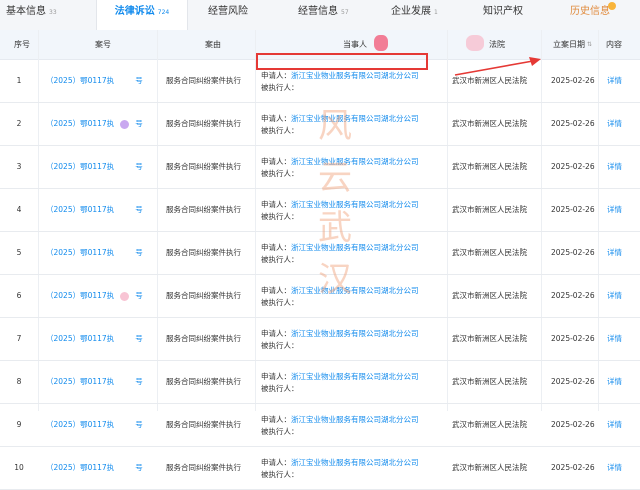  I want to click on watermark-char: 武, so click(335, 228).